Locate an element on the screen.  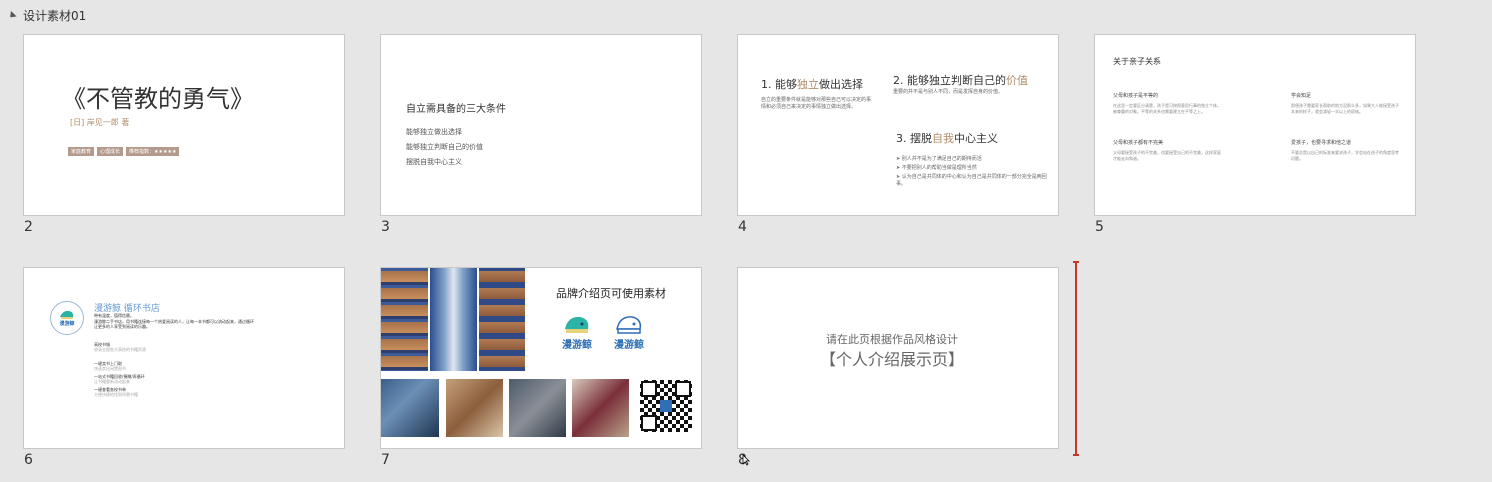
slide-heading: 关于亲子关系 is located at coordinates (1137, 61).